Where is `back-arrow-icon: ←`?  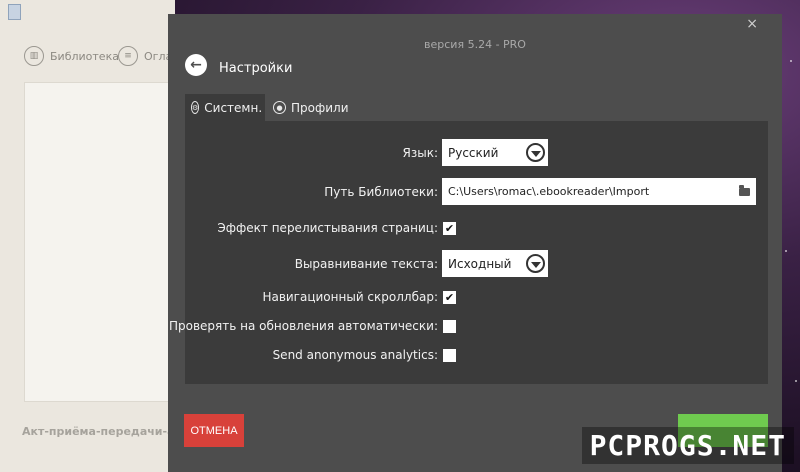
back-arrow-icon: ← is located at coordinates (196, 64).